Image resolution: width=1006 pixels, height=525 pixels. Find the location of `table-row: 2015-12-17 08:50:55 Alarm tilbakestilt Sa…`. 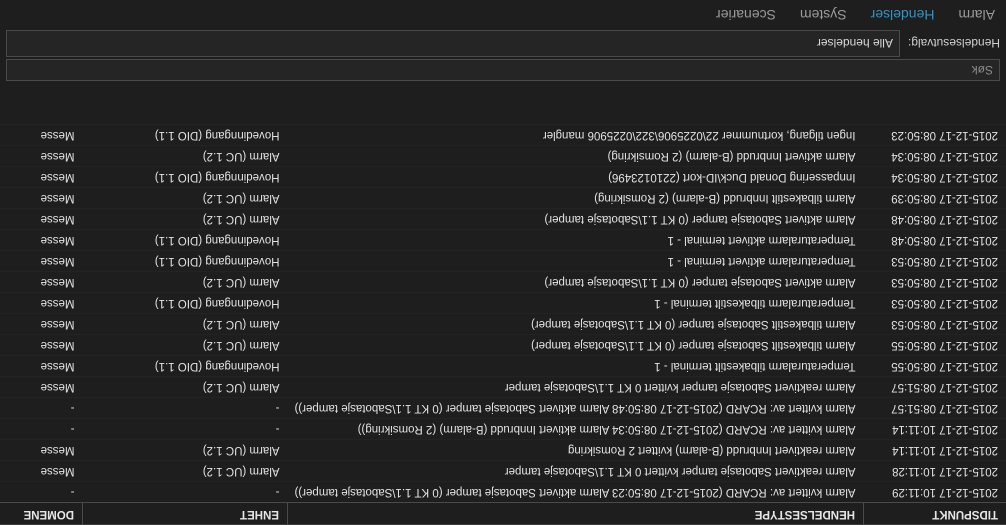

table-row: 2015-12-17 08:50:55 Alarm tilbakestilt Sa… is located at coordinates (503, 345).